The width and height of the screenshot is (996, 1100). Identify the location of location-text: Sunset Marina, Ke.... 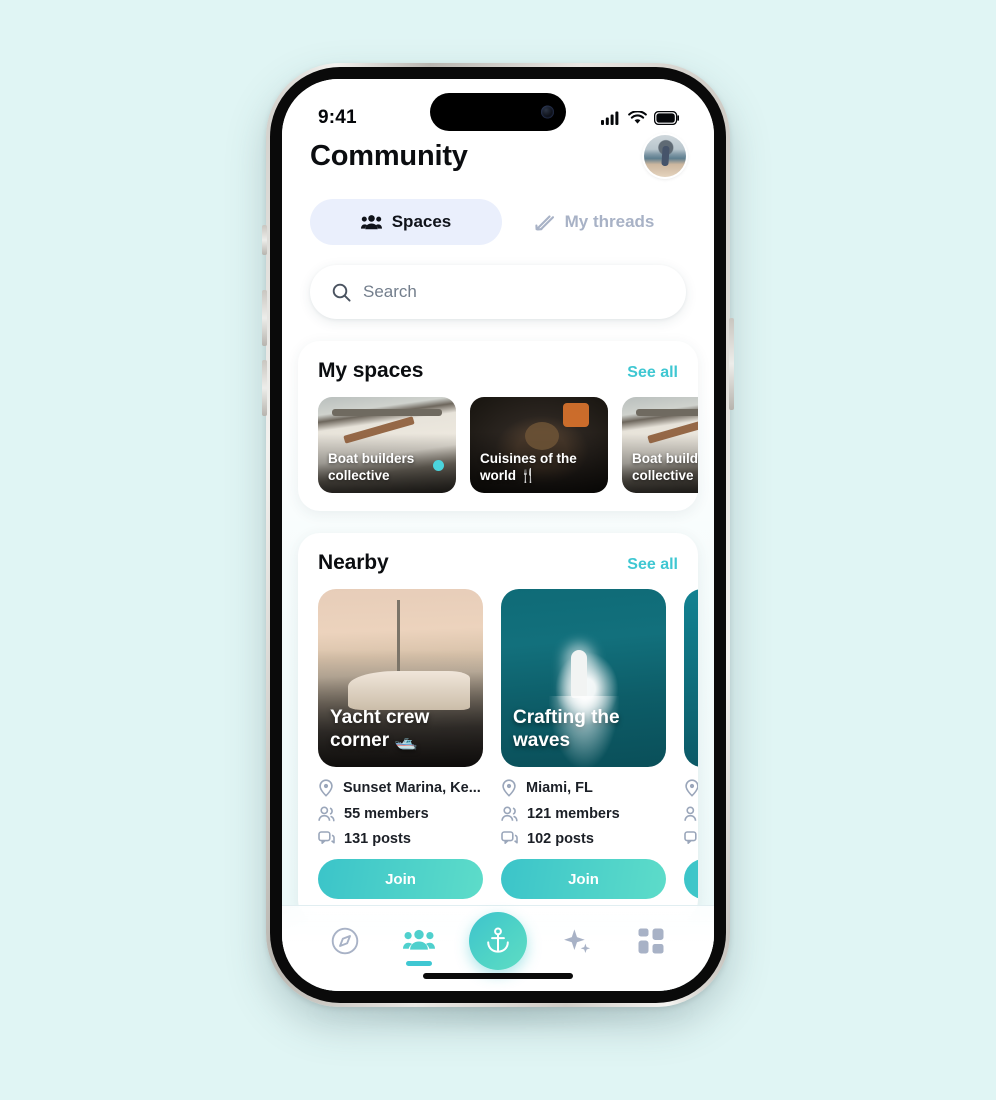
(412, 788).